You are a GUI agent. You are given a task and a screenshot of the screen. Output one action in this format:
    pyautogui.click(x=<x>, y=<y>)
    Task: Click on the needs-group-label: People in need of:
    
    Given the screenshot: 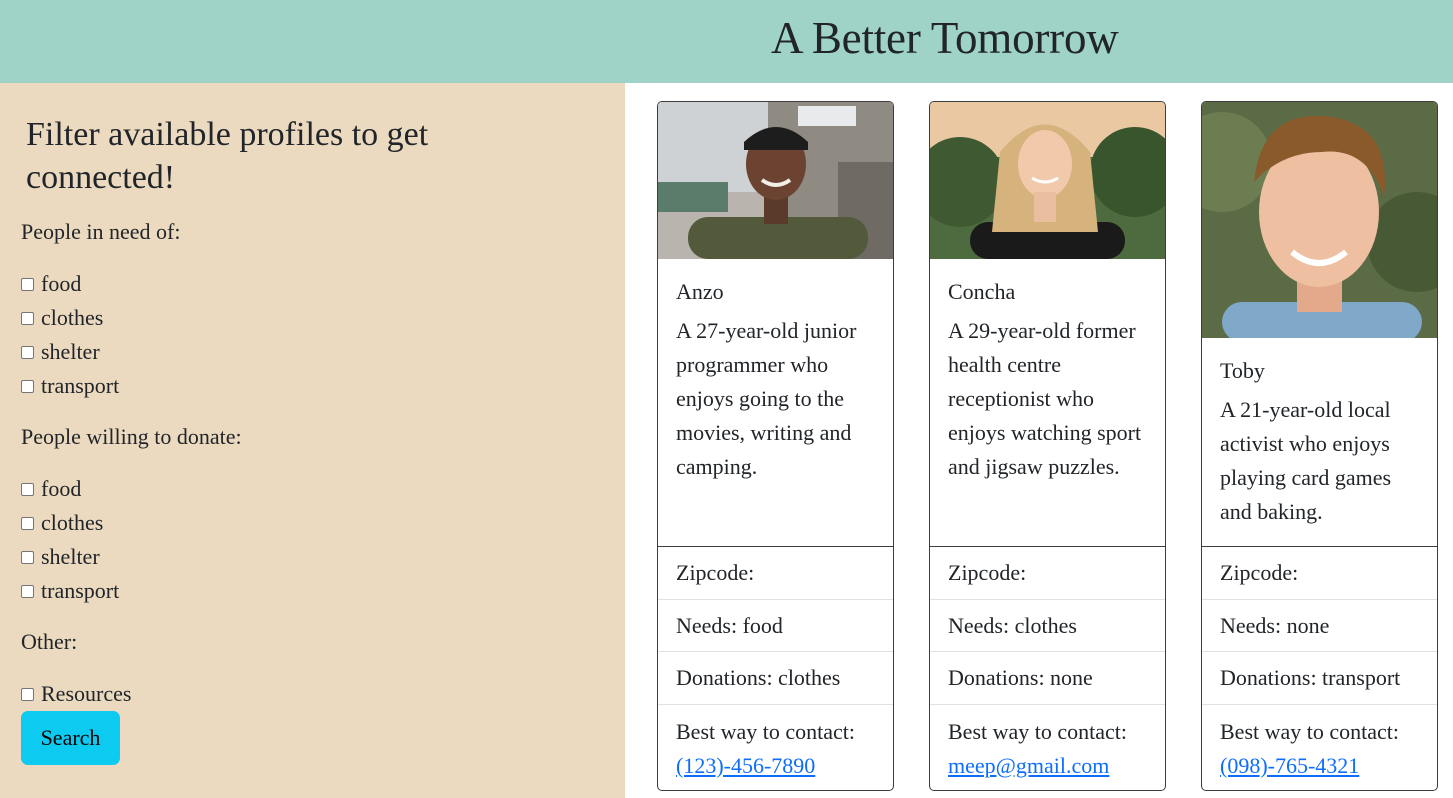 What is the action you would take?
    pyautogui.click(x=101, y=231)
    